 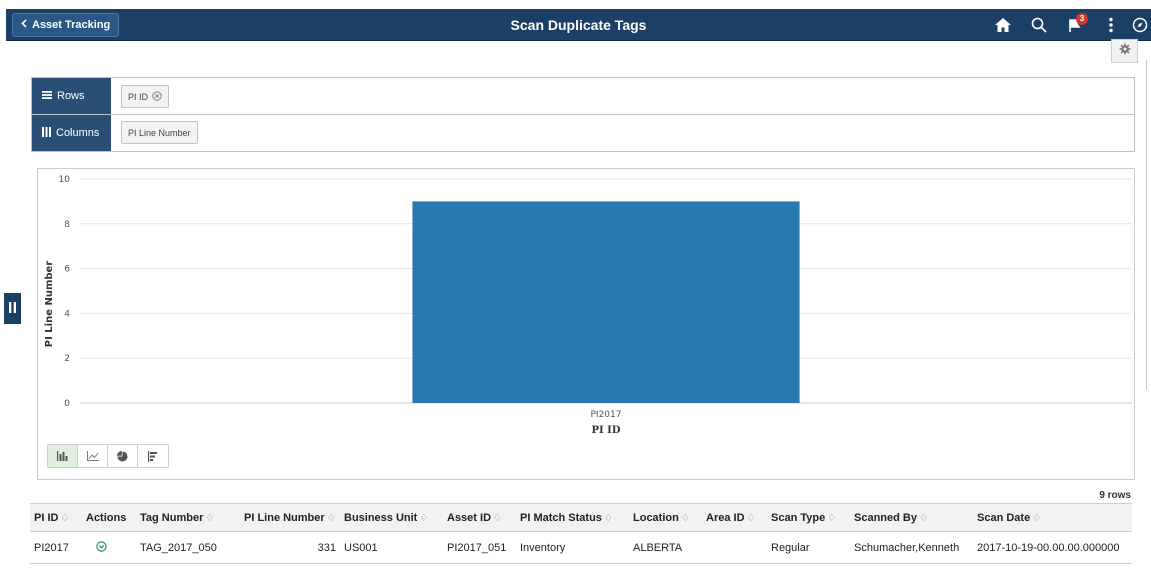 What do you see at coordinates (391, 547) in the screenshot?
I see `cell-business-unit: US001` at bounding box center [391, 547].